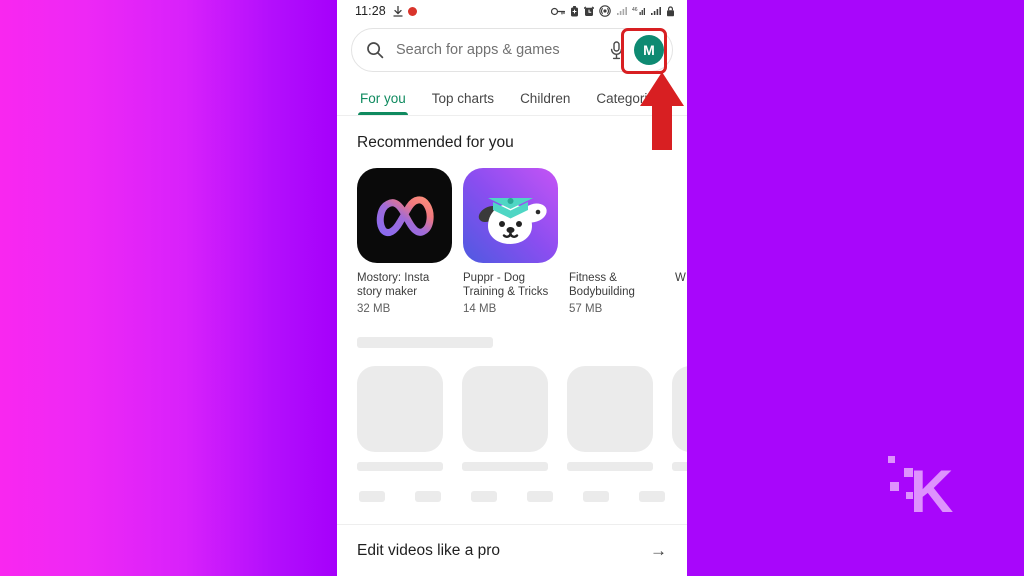  I want to click on download-icon, so click(398, 11).